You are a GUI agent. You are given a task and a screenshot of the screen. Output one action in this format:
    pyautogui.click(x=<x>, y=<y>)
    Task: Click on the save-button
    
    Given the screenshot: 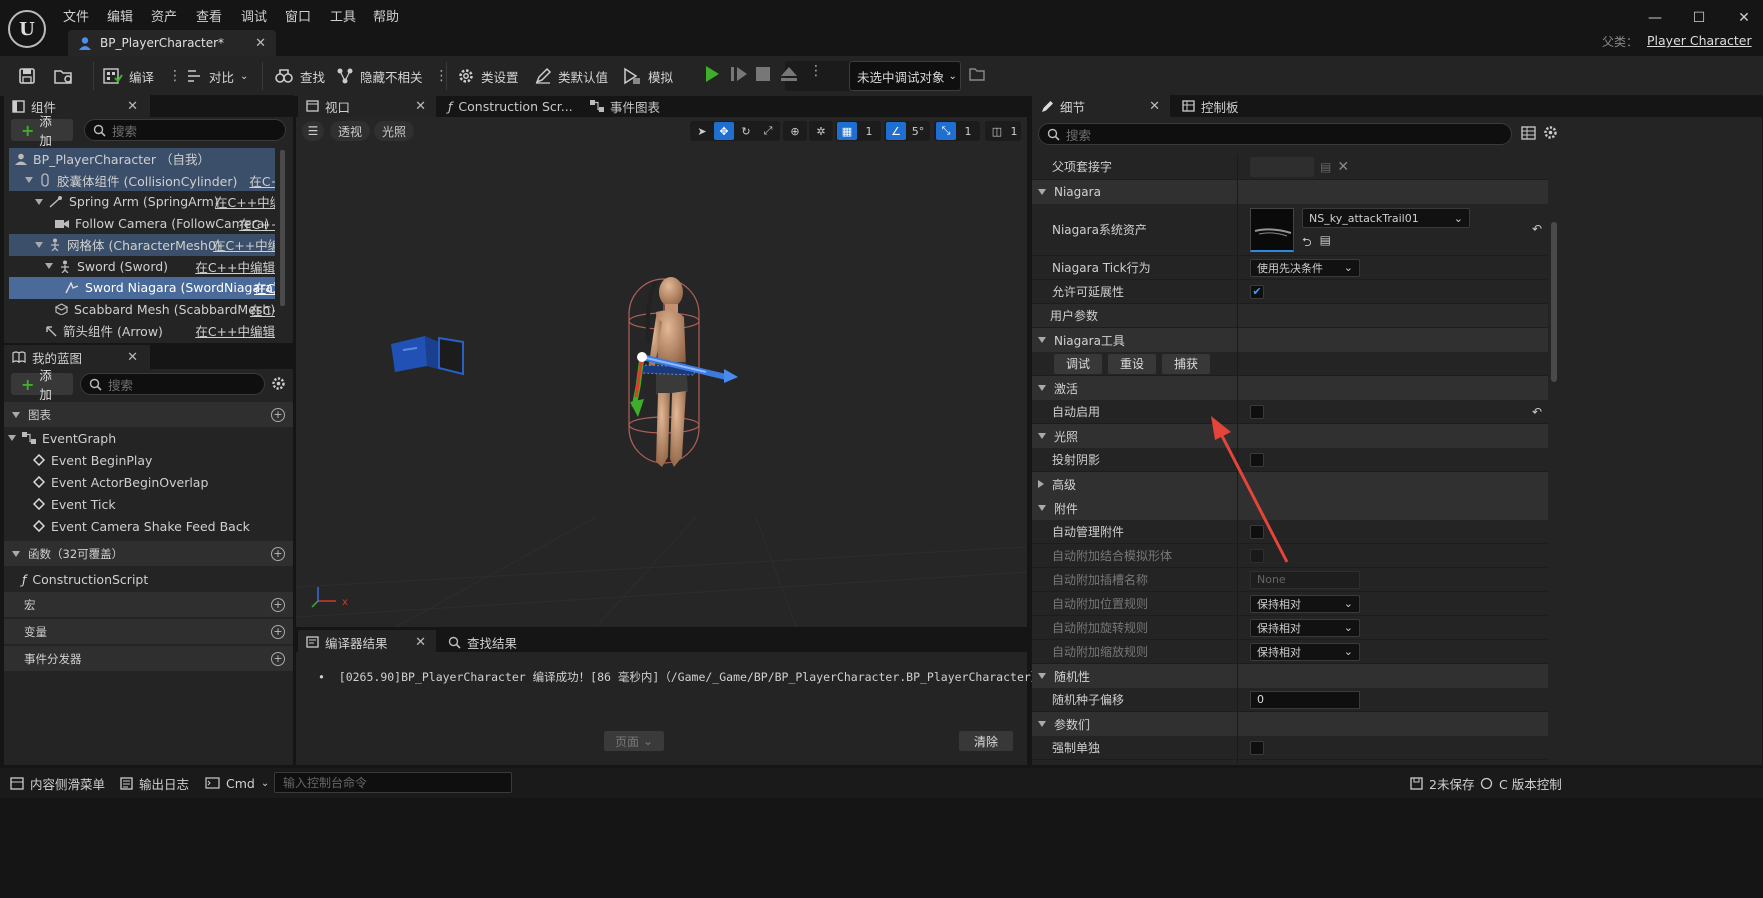 What is the action you would take?
    pyautogui.click(x=27, y=76)
    